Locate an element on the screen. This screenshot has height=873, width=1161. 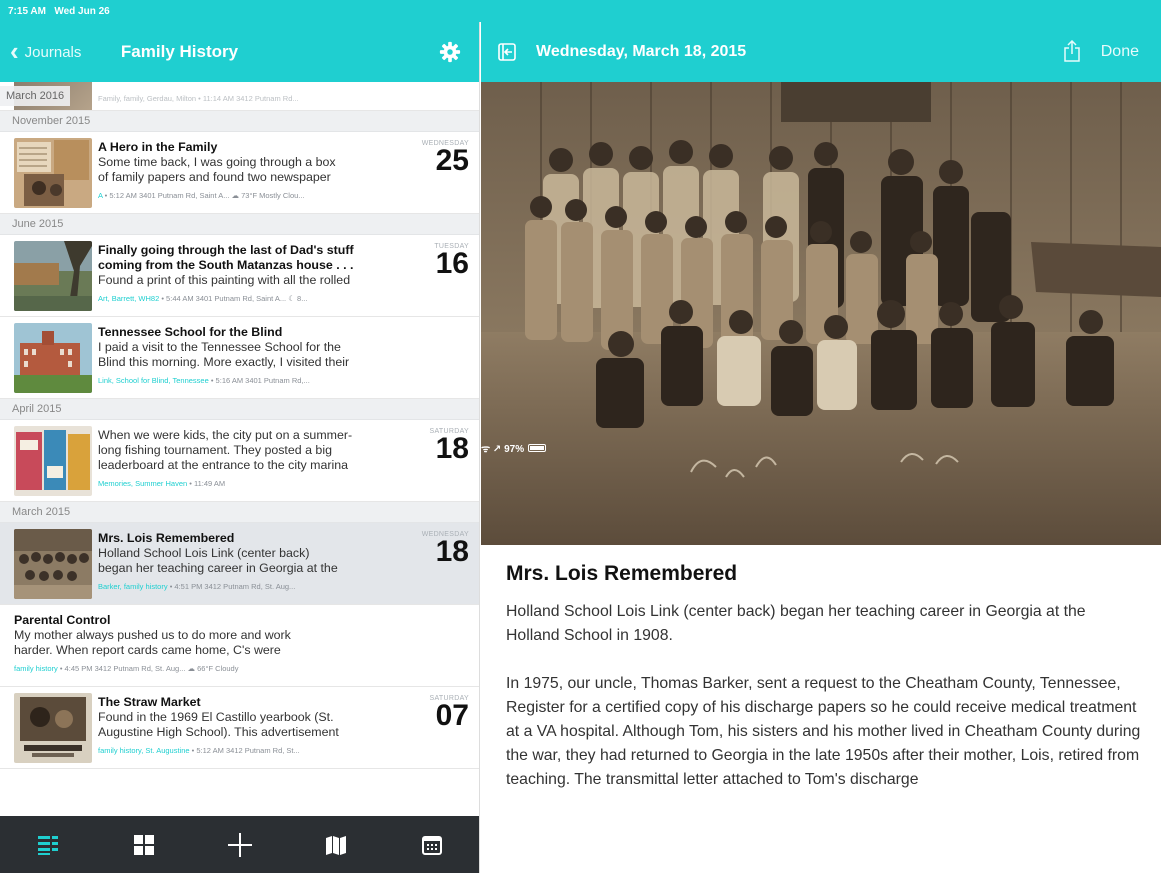
entry-title: Parental Control is located at coordinates (62, 620).